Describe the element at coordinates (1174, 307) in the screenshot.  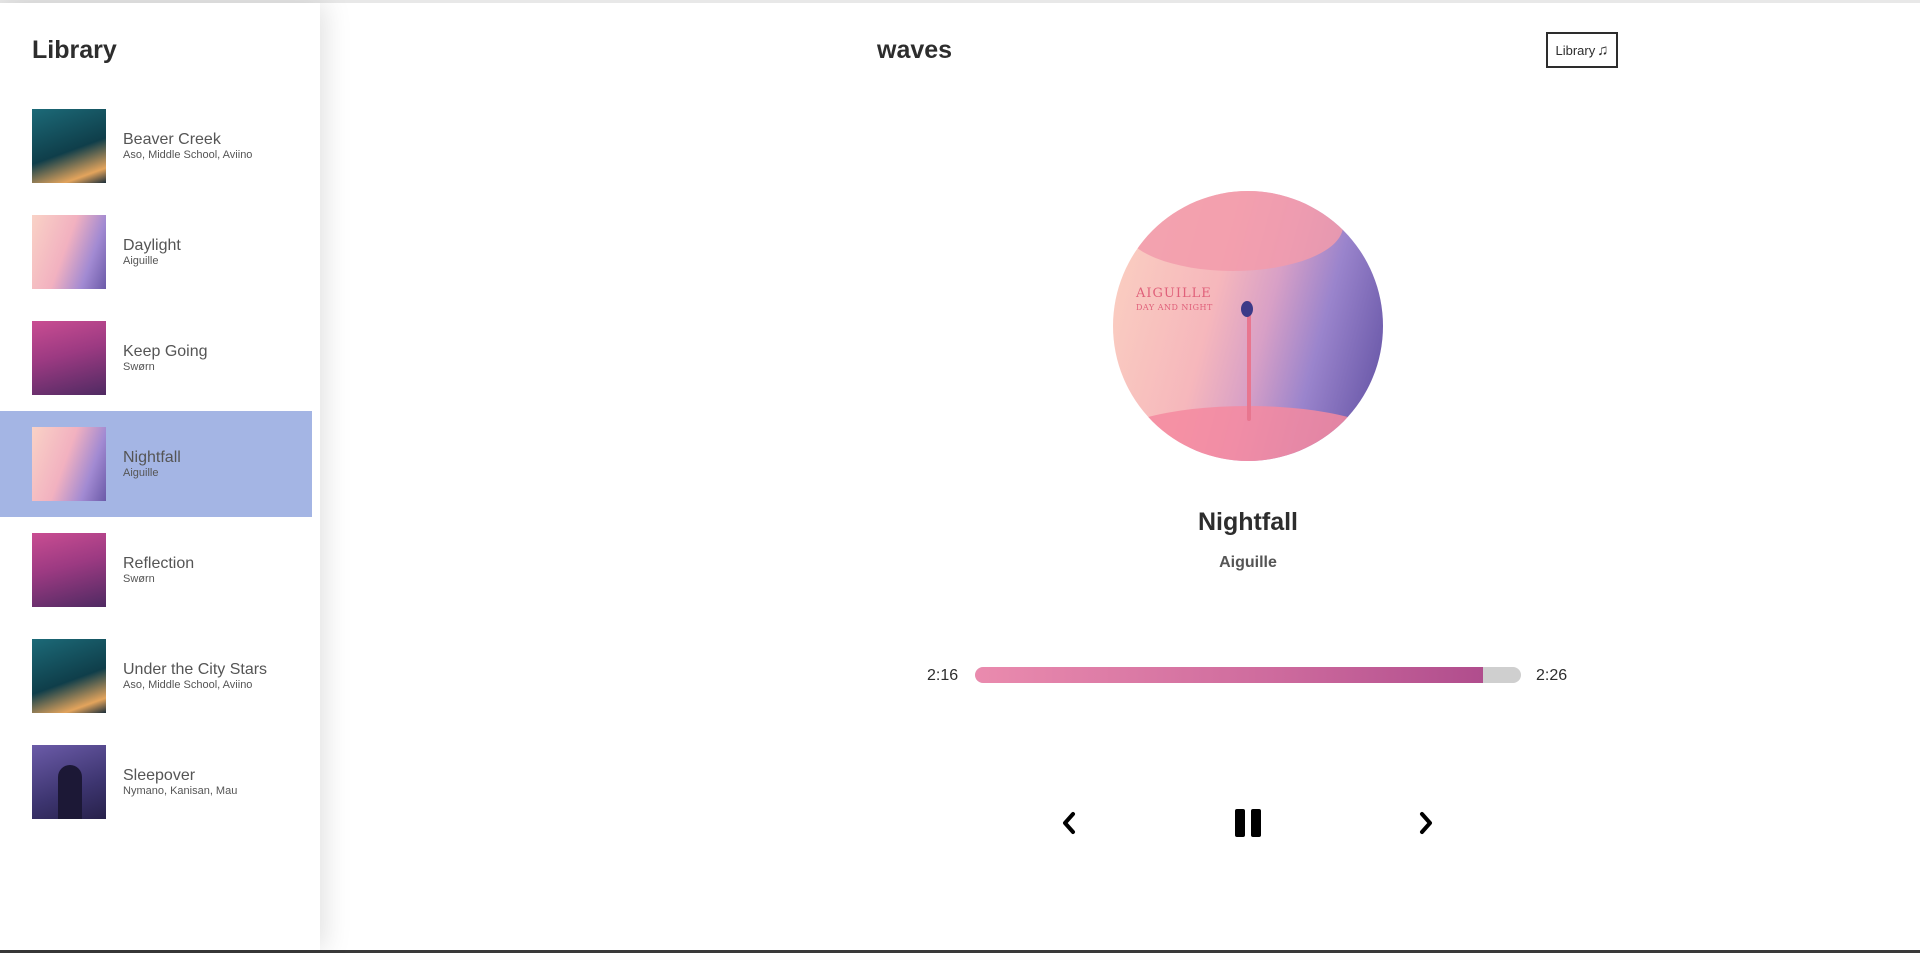
I see `album-art-subtitle: DAY AND NIGHT` at that location.